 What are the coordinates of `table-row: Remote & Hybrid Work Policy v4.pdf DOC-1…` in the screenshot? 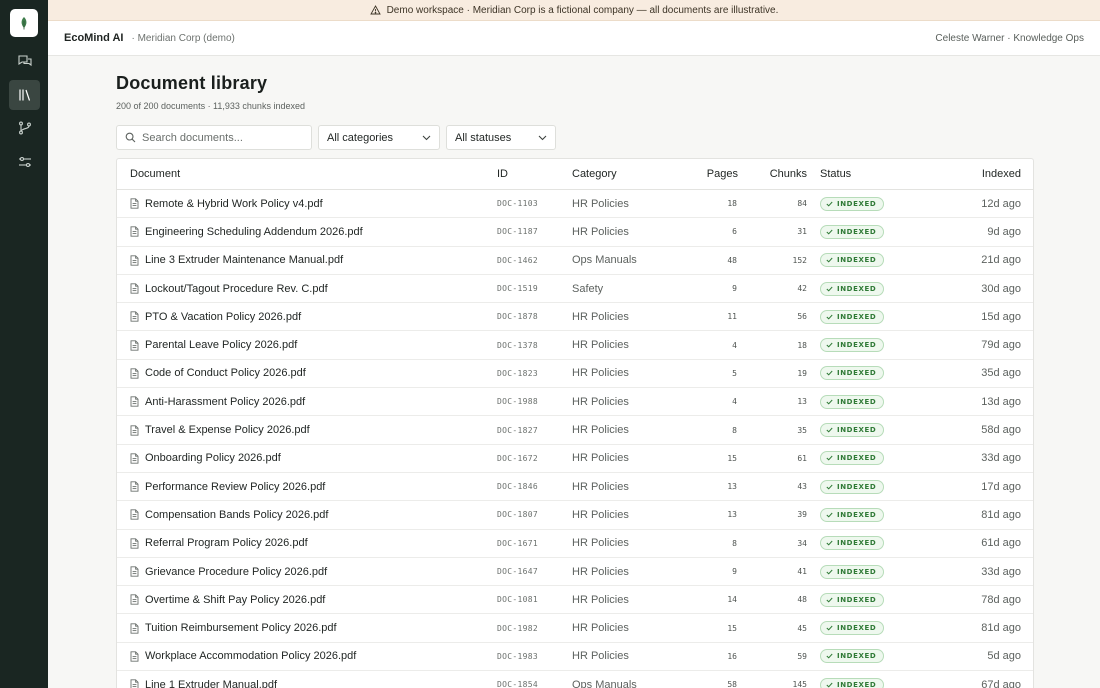 It's located at (575, 204).